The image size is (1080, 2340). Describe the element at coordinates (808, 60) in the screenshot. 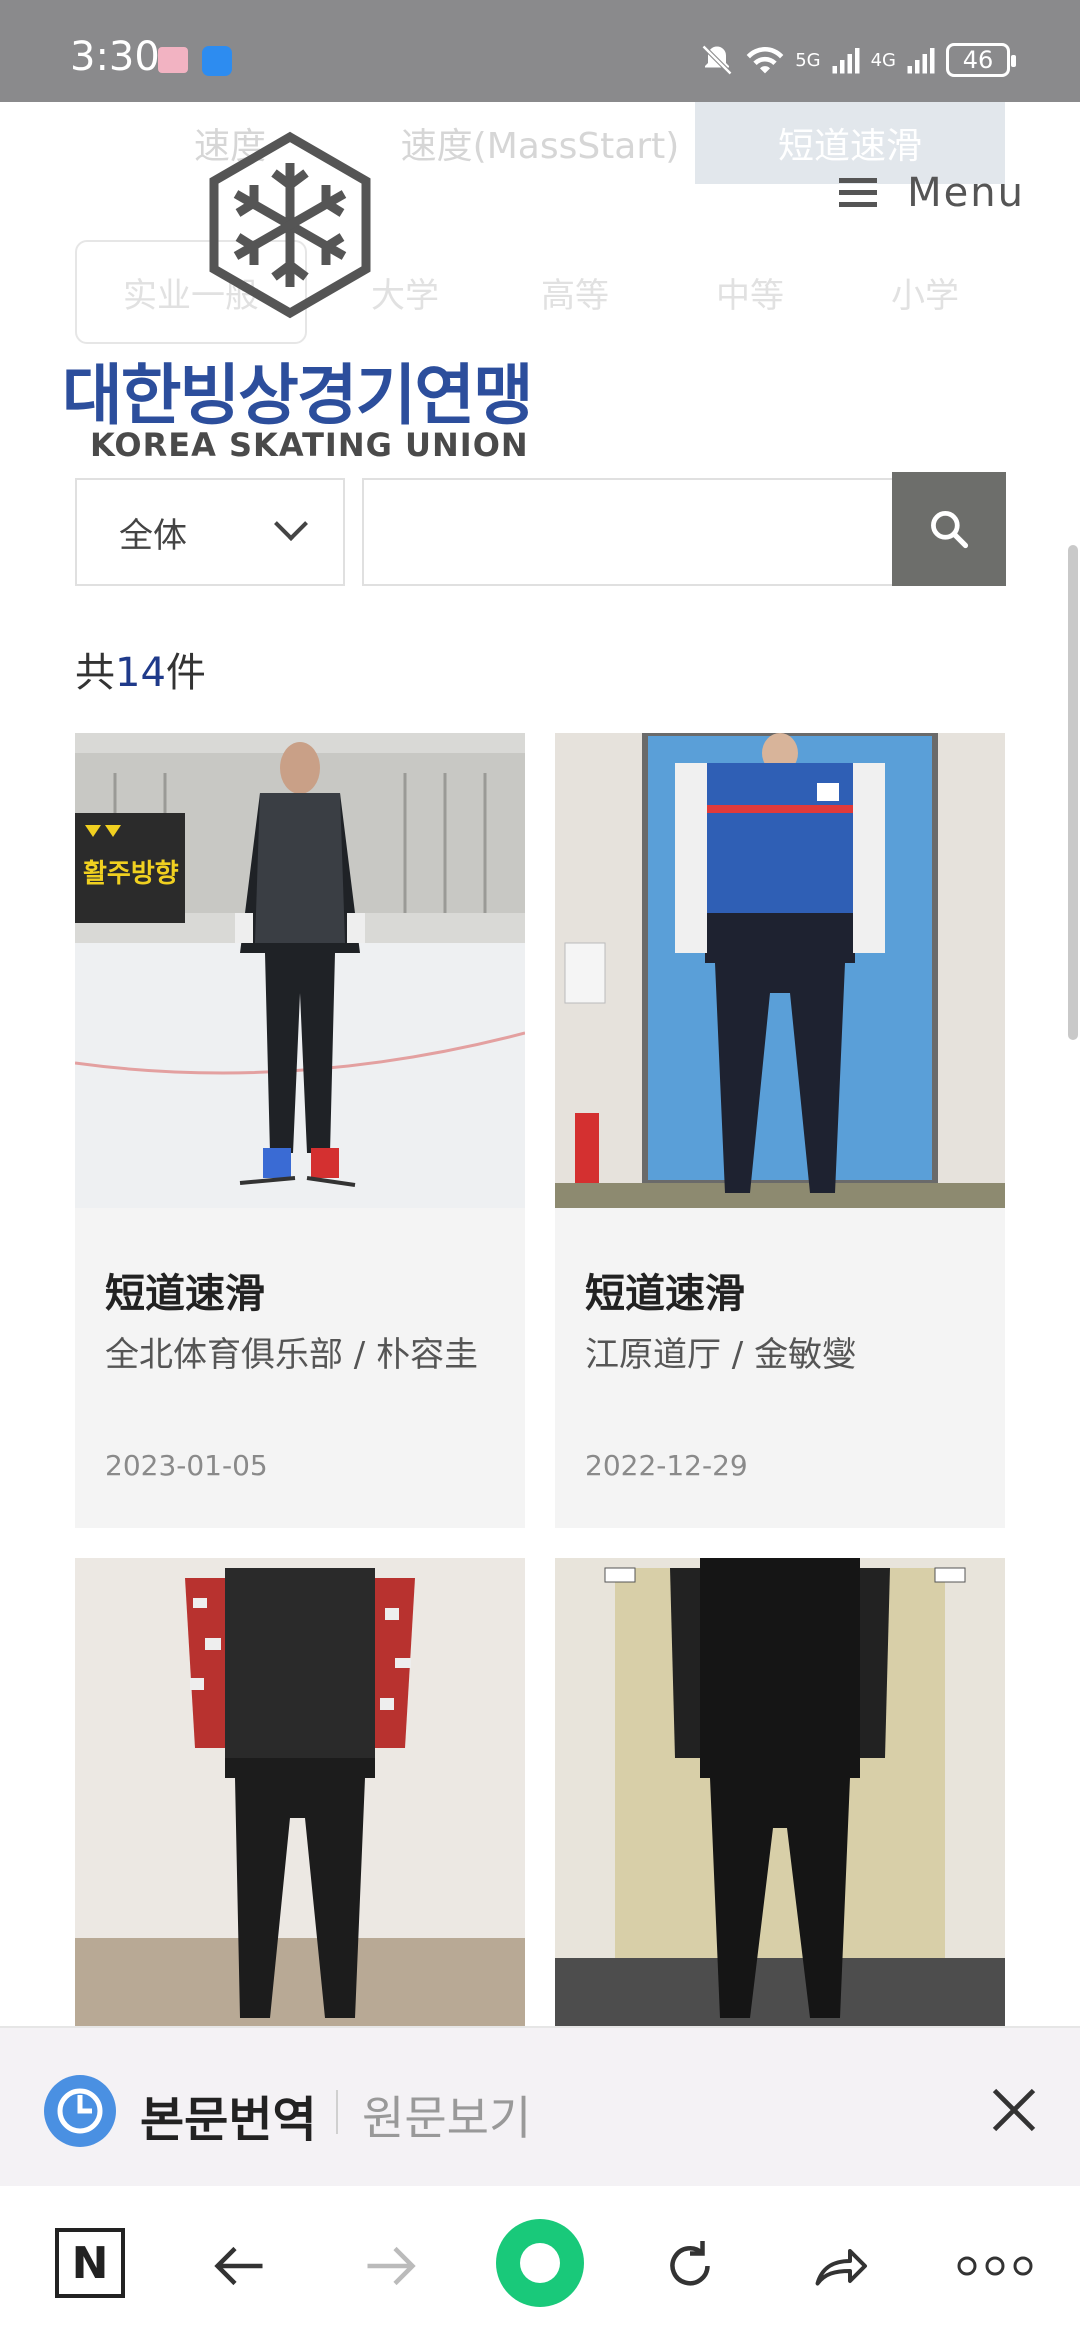

I see `network-5g-label: 5G` at that location.